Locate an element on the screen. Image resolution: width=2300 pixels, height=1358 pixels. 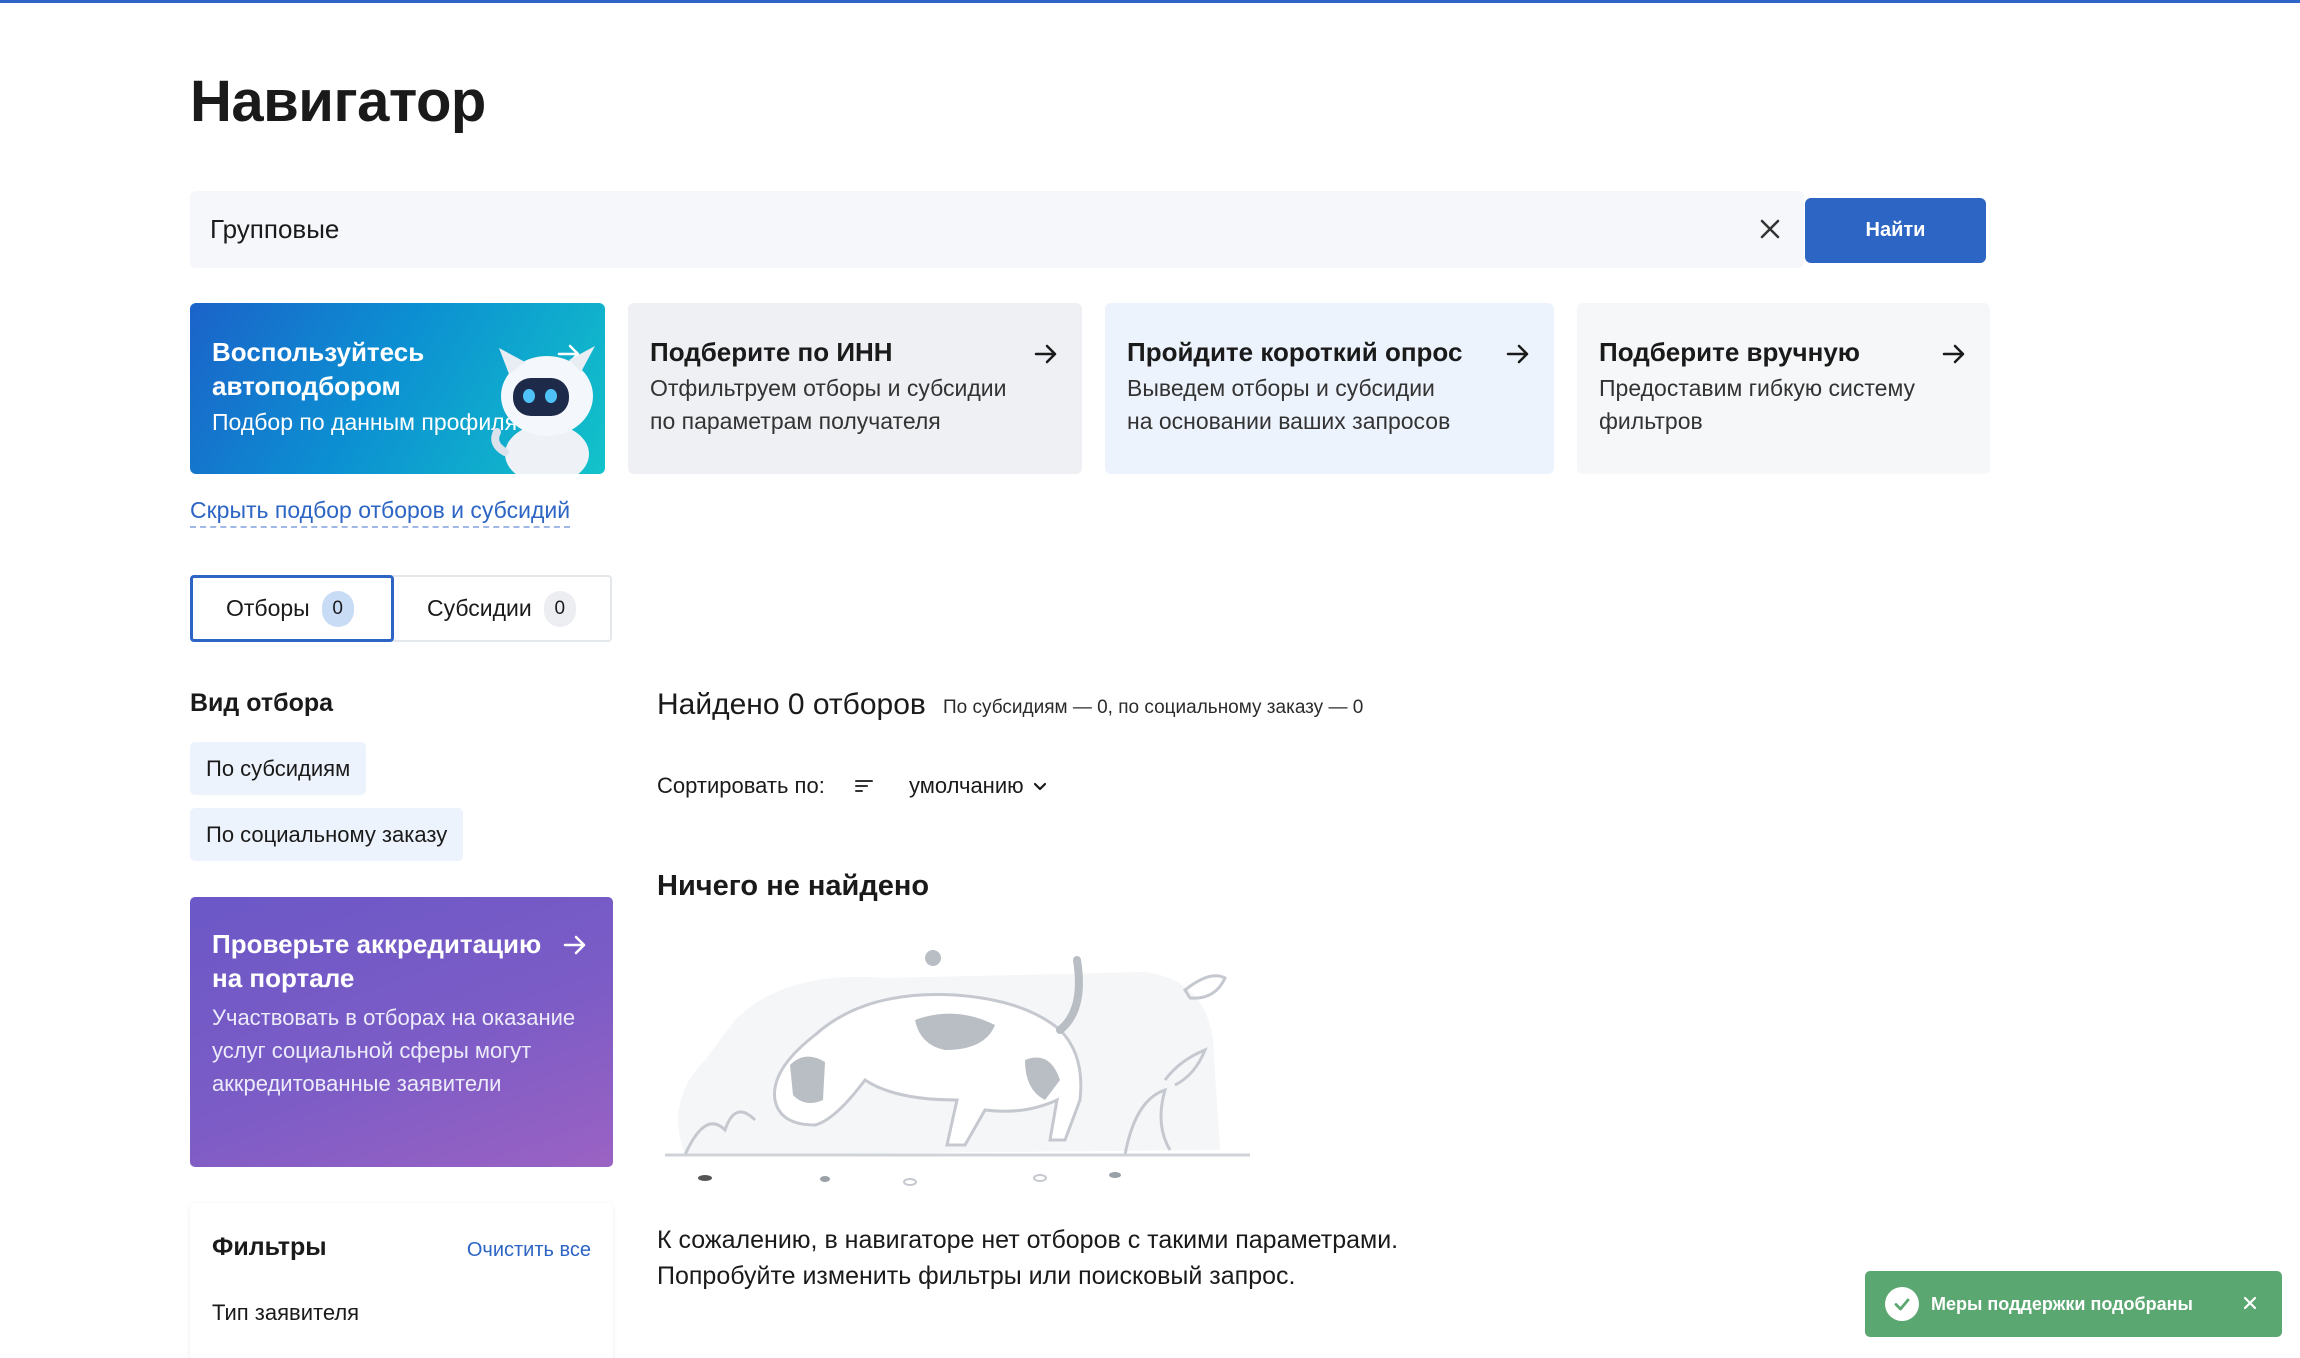
selection-type-heading: Вид отбора is located at coordinates (262, 703).